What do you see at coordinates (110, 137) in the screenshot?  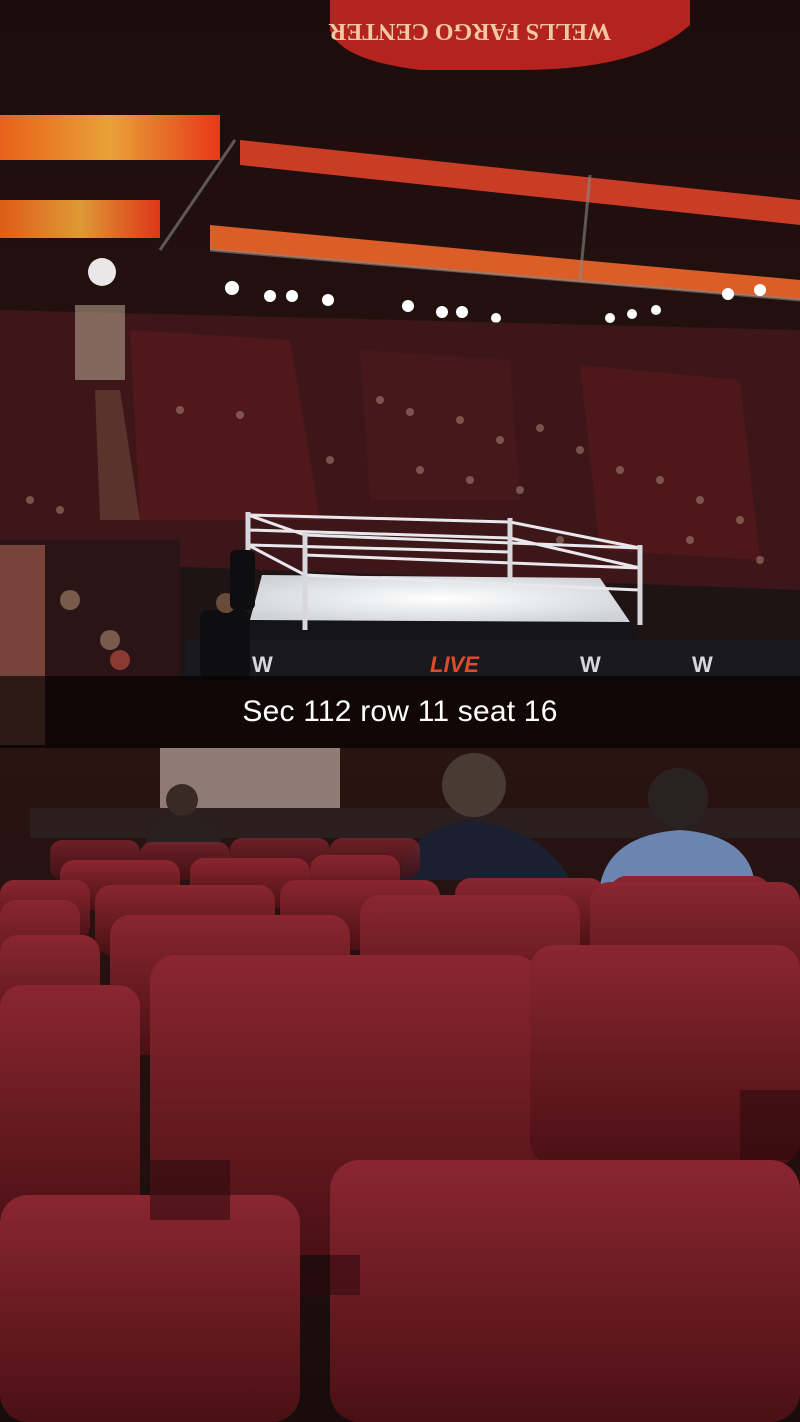 I see `led-ribbon-left` at bounding box center [110, 137].